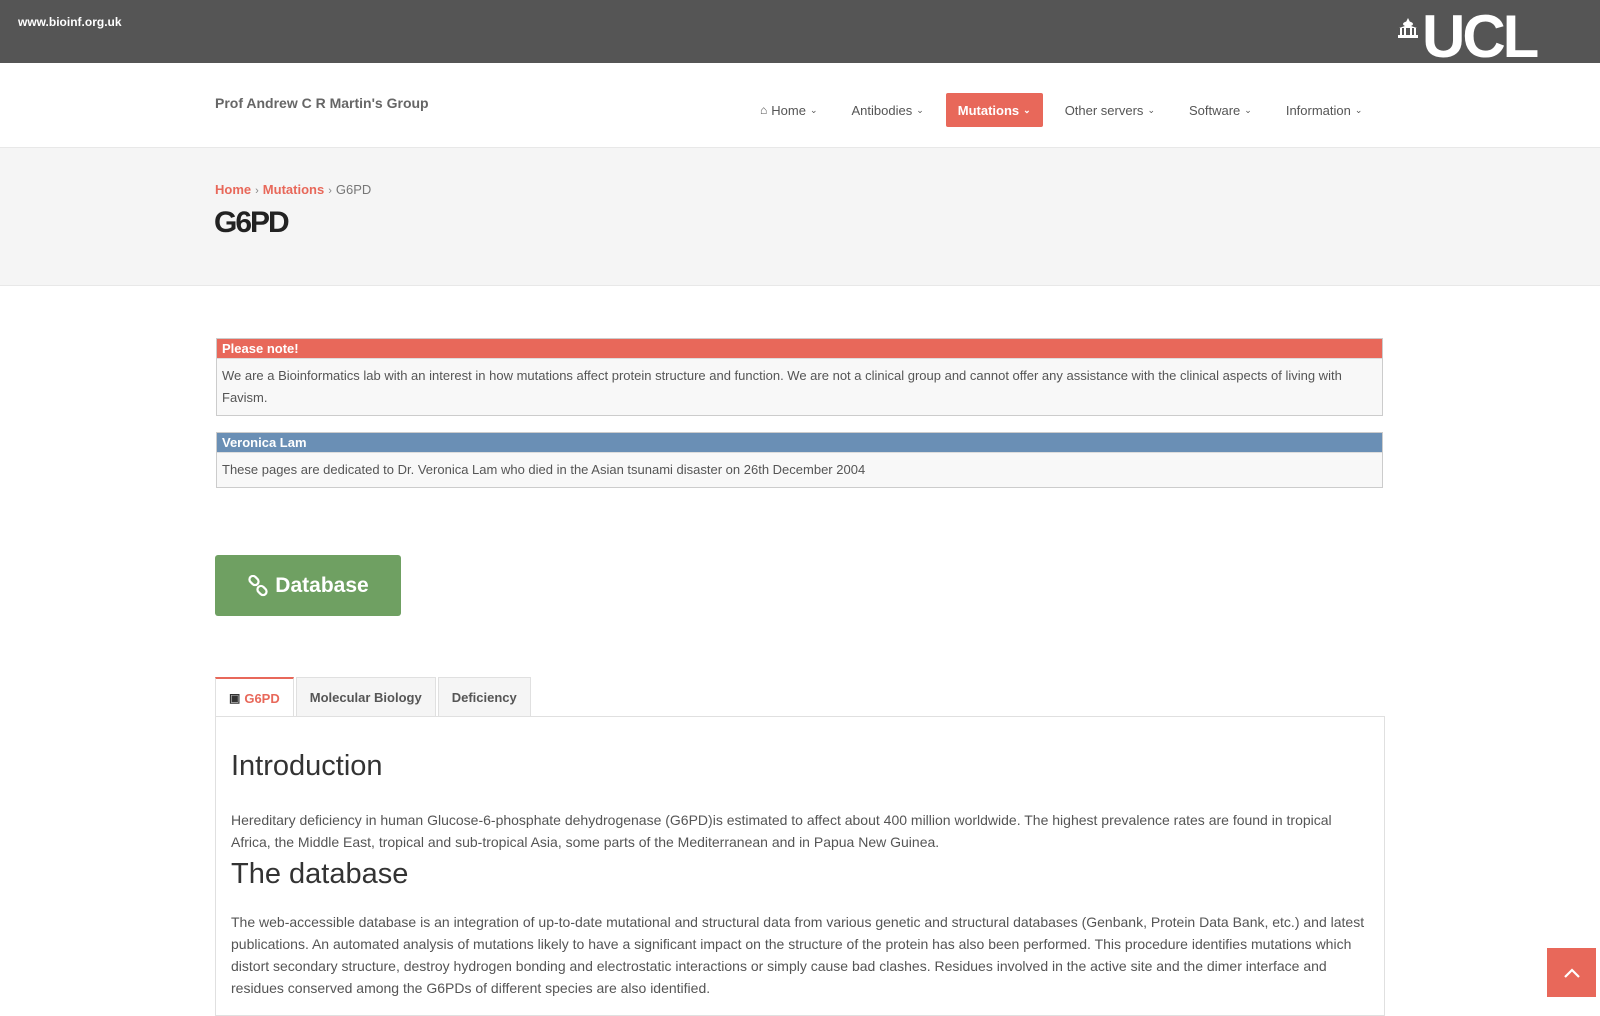  Describe the element at coordinates (1104, 110) in the screenshot. I see `nav-other-servers-label: Other servers` at that location.